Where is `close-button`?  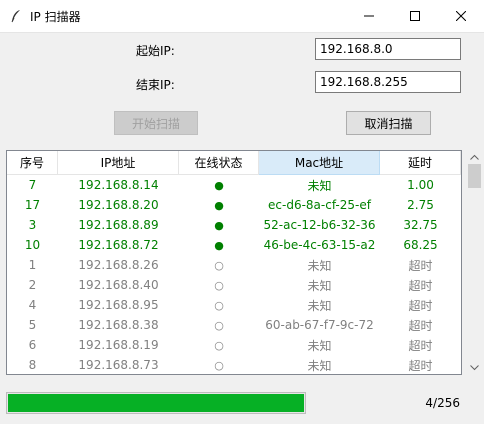
close-button is located at coordinates (461, 16).